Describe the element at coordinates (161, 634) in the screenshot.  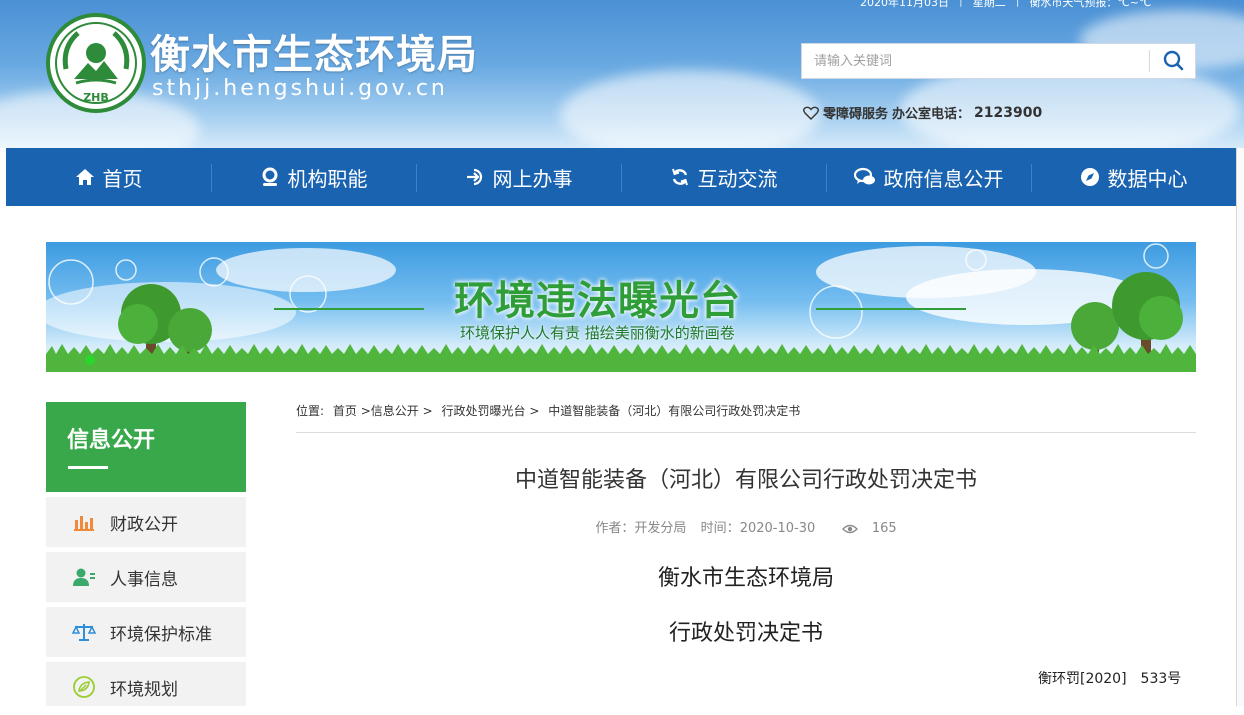
I see `sidebar-item-label: 环境保护标准` at that location.